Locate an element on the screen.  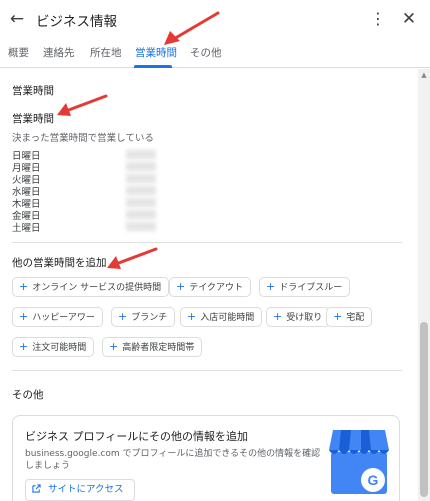
chip-order-hours: + 注文可能時間 is located at coordinates (53, 347).